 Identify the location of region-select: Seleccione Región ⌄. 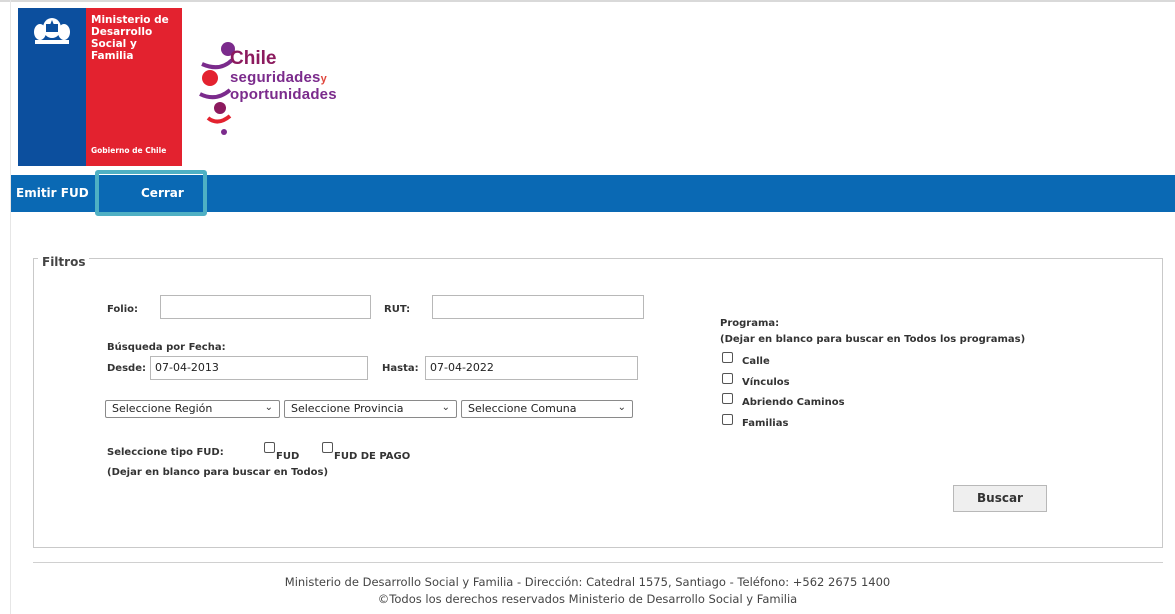
(192, 409).